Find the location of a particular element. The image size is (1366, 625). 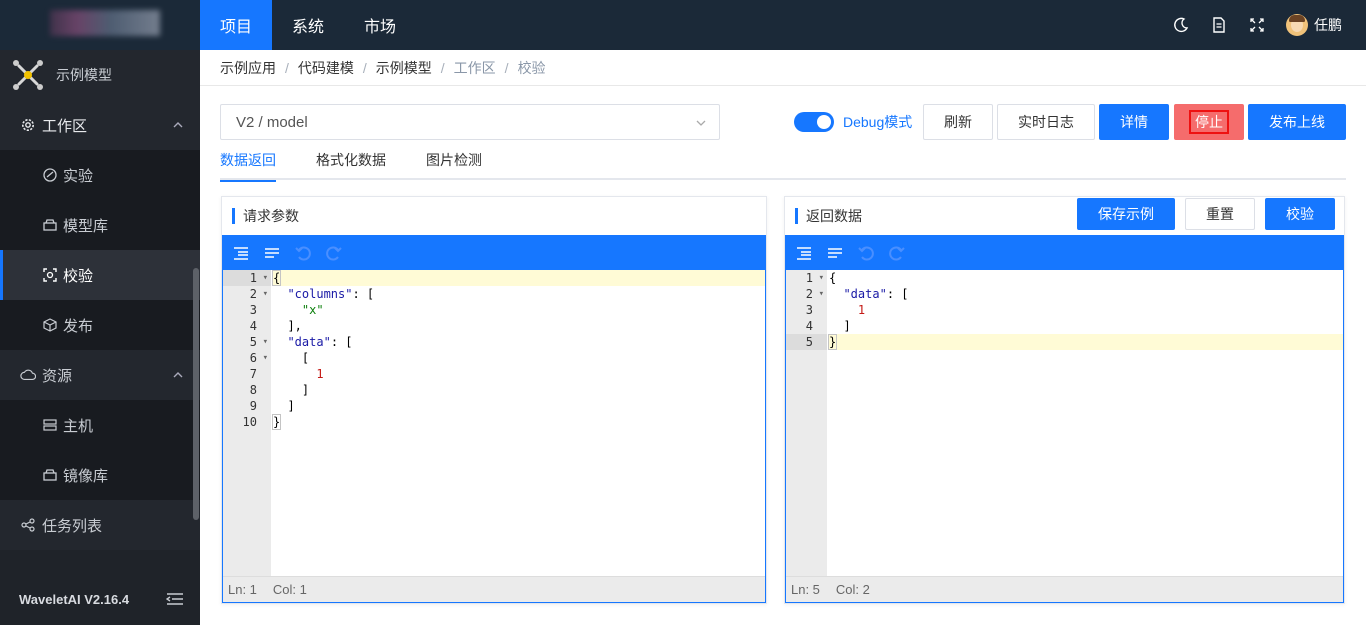

panel-header: 请求参数 is located at coordinates (494, 216).